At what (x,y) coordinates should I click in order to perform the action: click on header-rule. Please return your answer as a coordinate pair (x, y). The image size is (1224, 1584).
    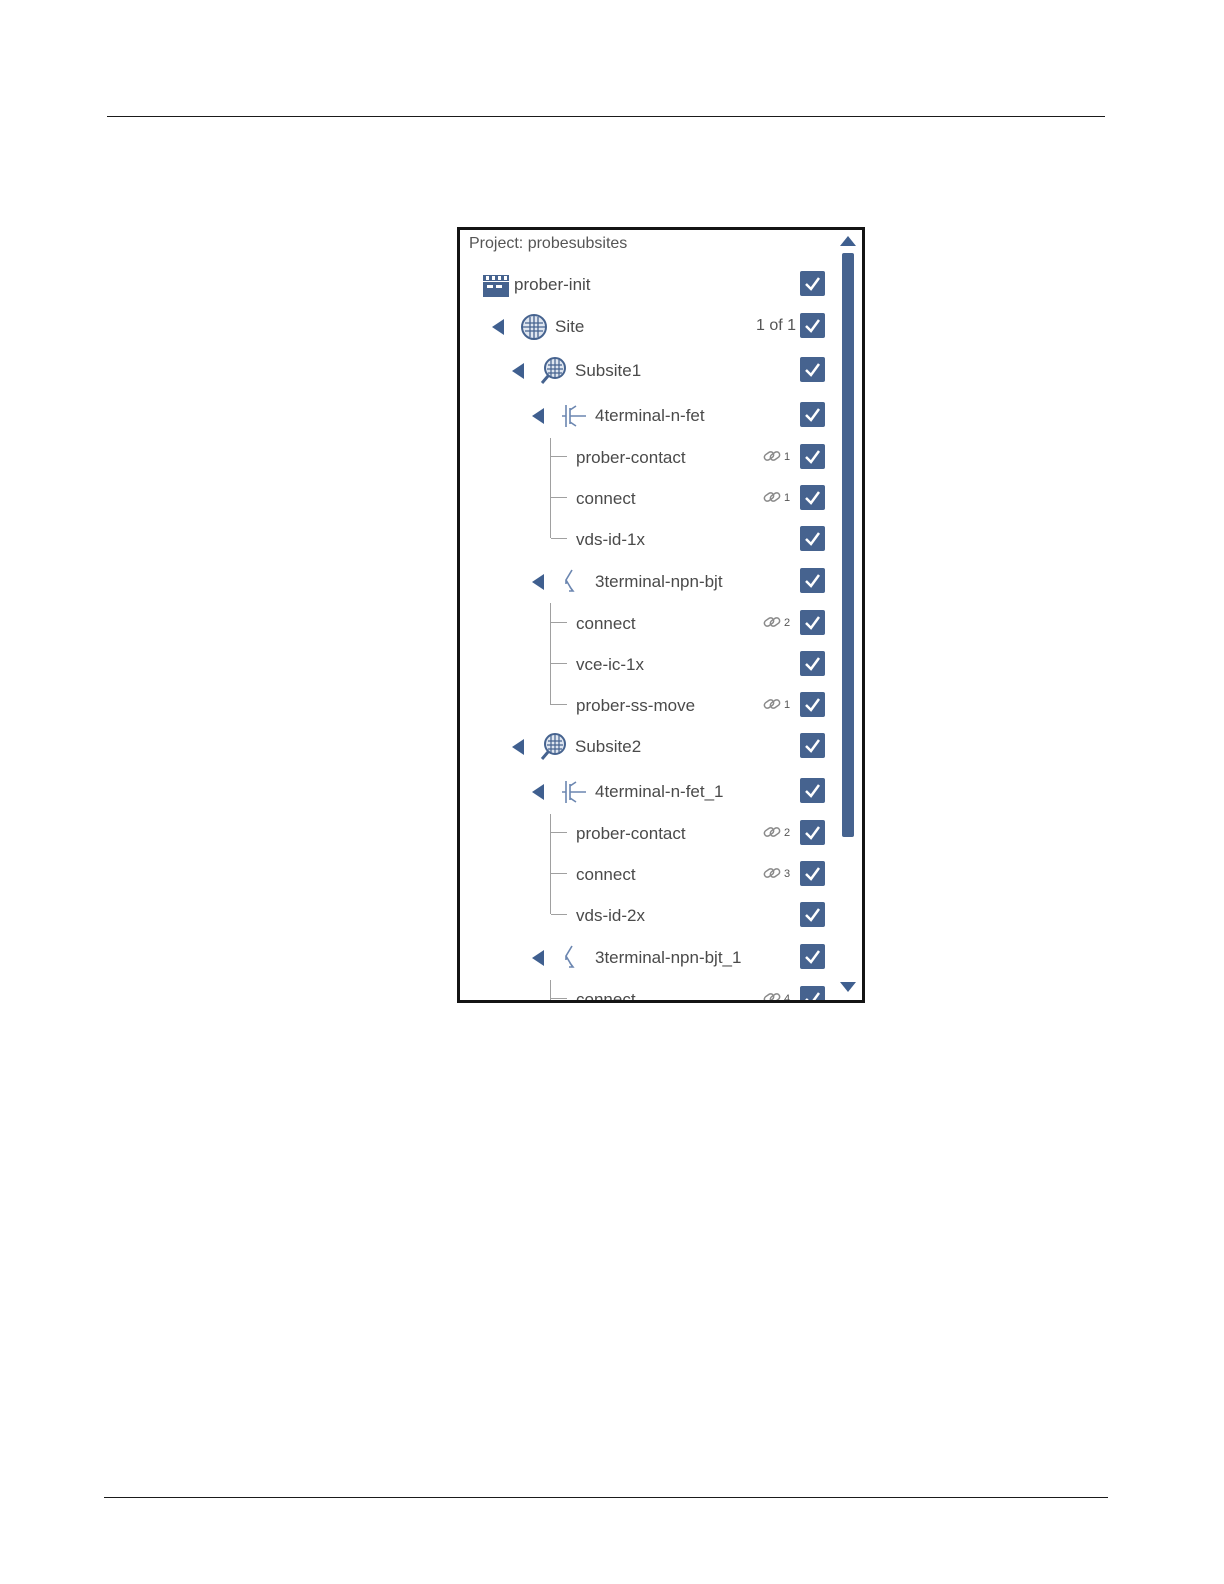
    Looking at the image, I should click on (606, 116).